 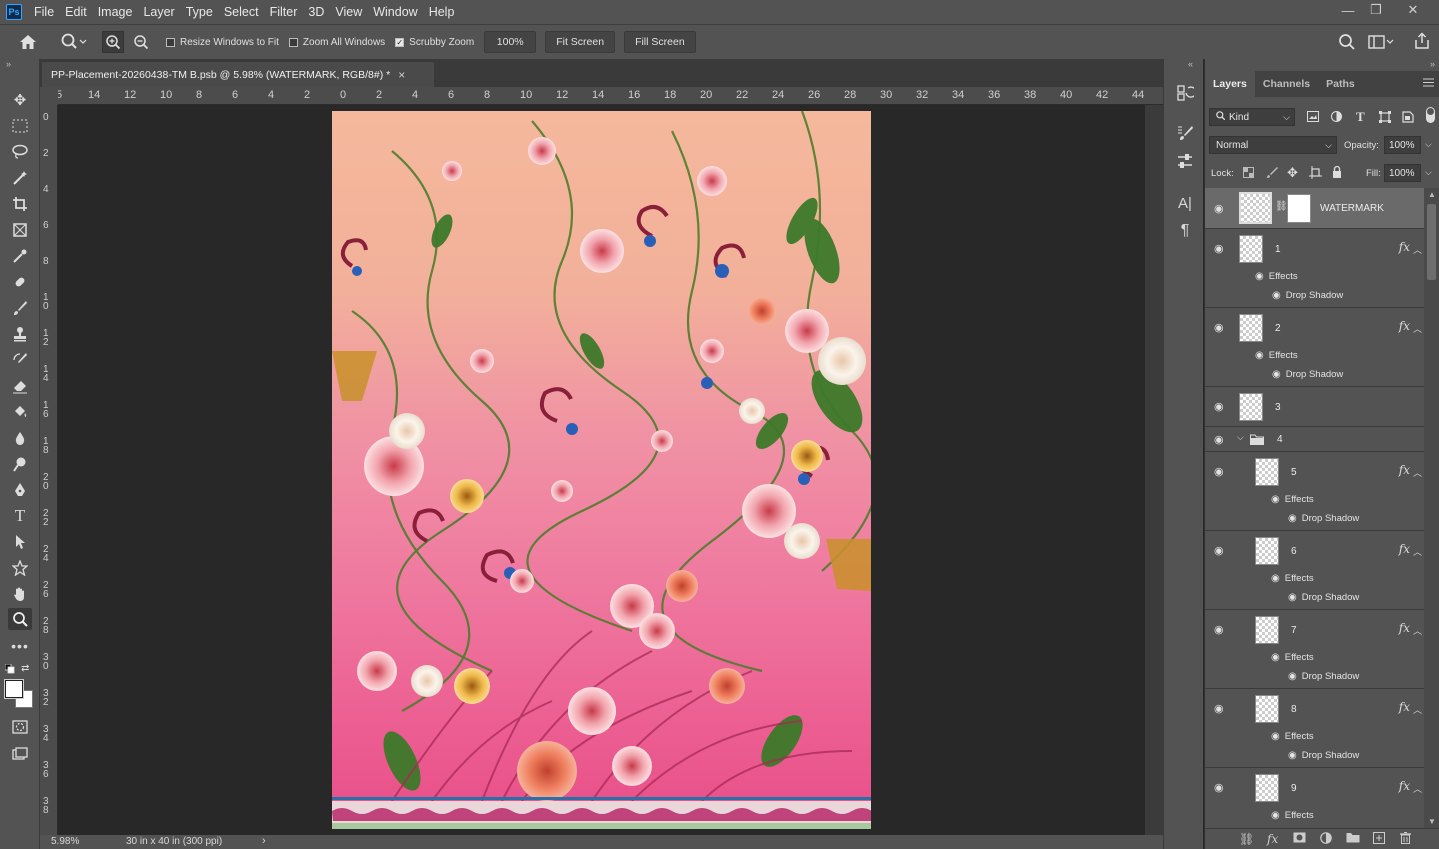 I want to click on menu-3d: 3D, so click(x=316, y=12).